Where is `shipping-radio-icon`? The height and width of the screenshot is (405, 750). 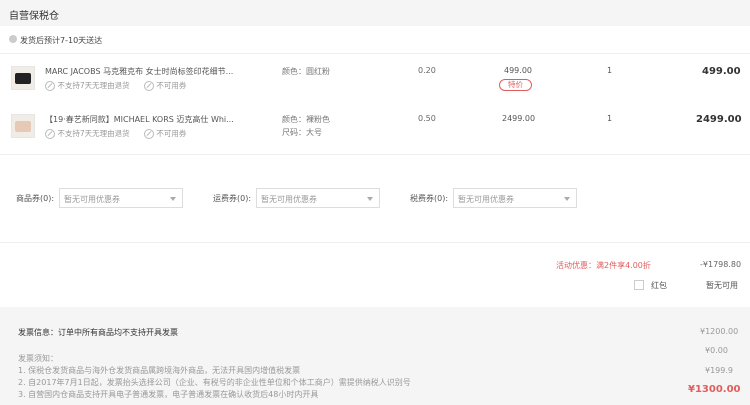
shipping-radio-icon is located at coordinates (13, 39).